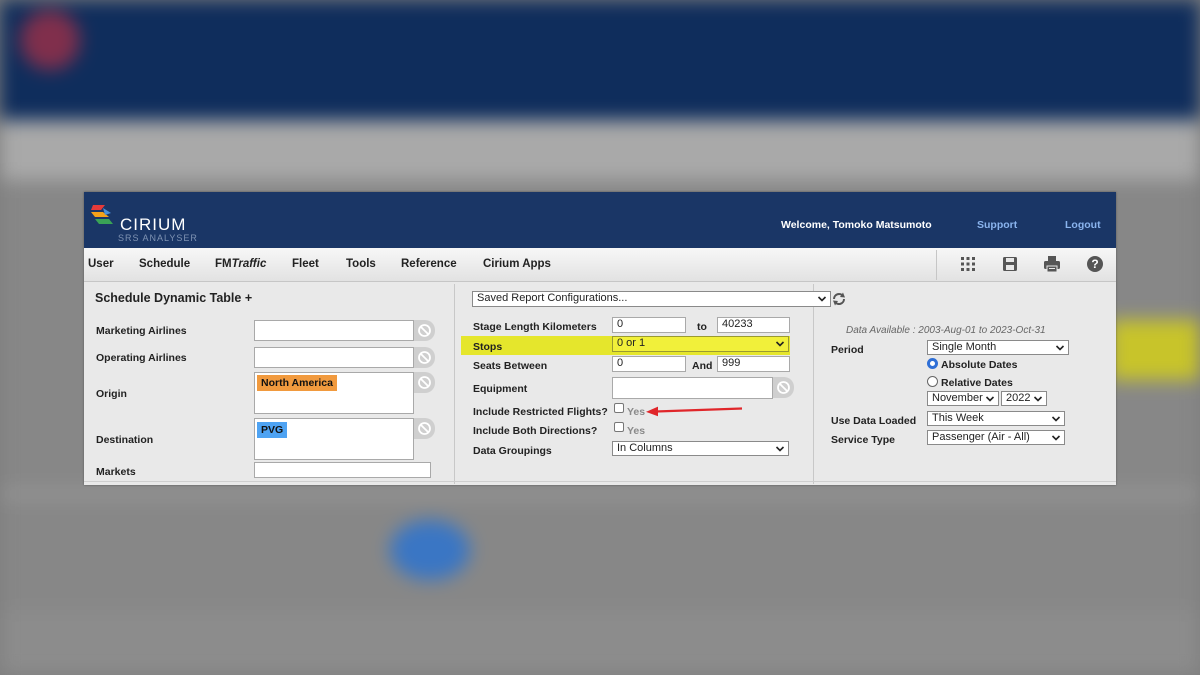 The height and width of the screenshot is (675, 1200). Describe the element at coordinates (334, 357) in the screenshot. I see `operating-airlines-input` at that location.